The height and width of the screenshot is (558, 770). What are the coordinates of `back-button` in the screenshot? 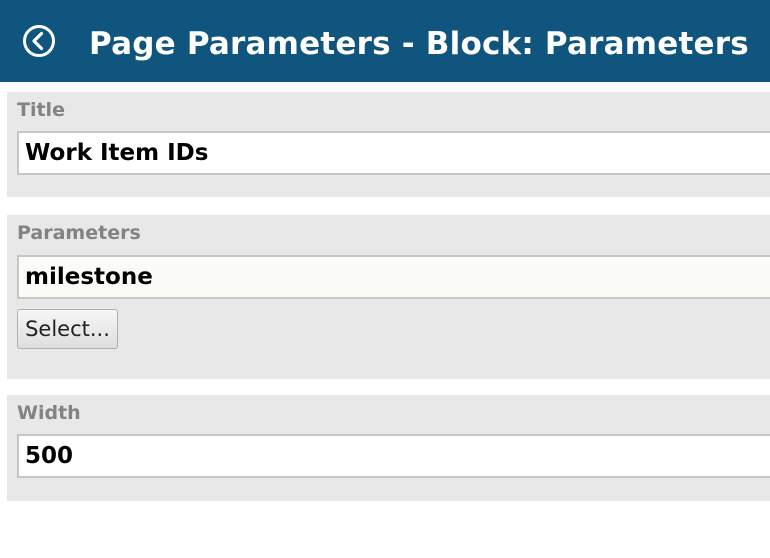 It's located at (39, 41).